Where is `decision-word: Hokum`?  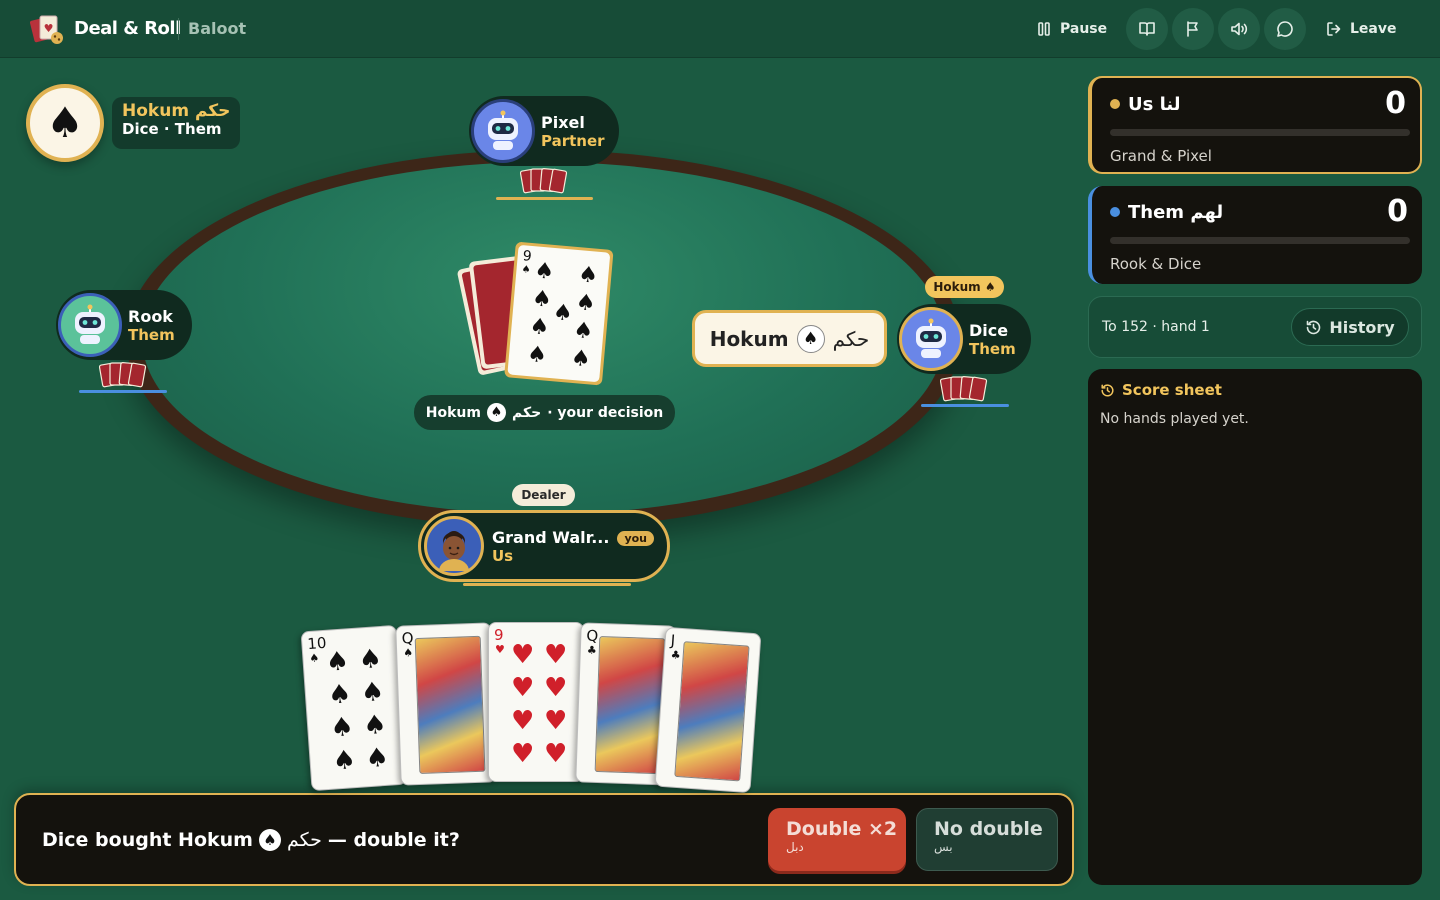
decision-word: Hokum is located at coordinates (453, 412).